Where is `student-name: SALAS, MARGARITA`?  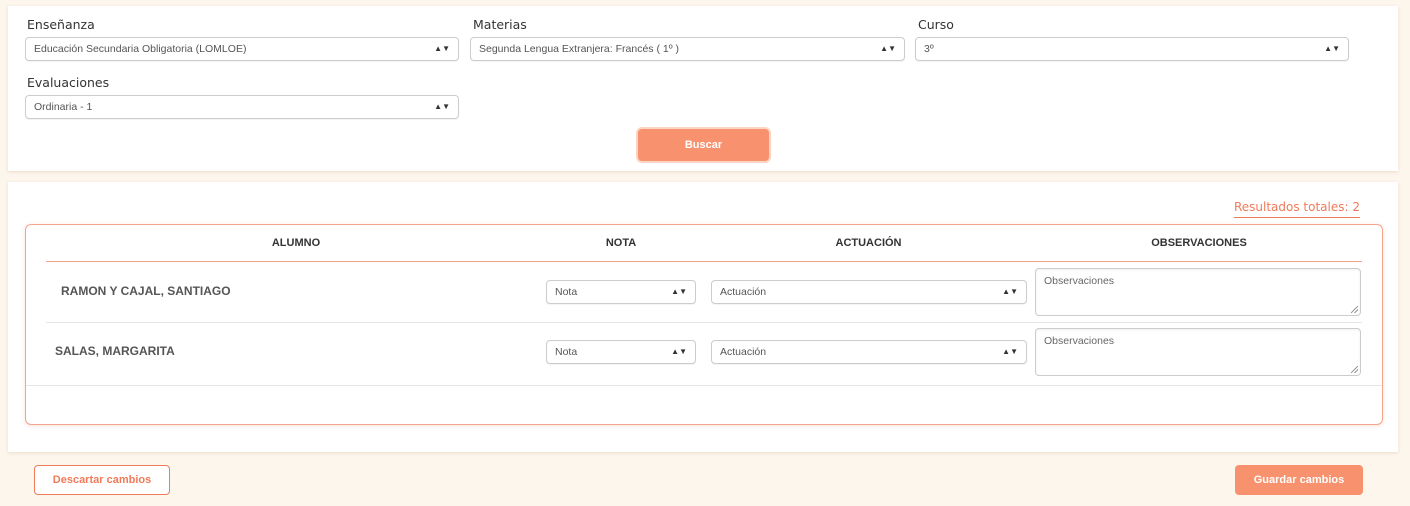
student-name: SALAS, MARGARITA is located at coordinates (115, 351).